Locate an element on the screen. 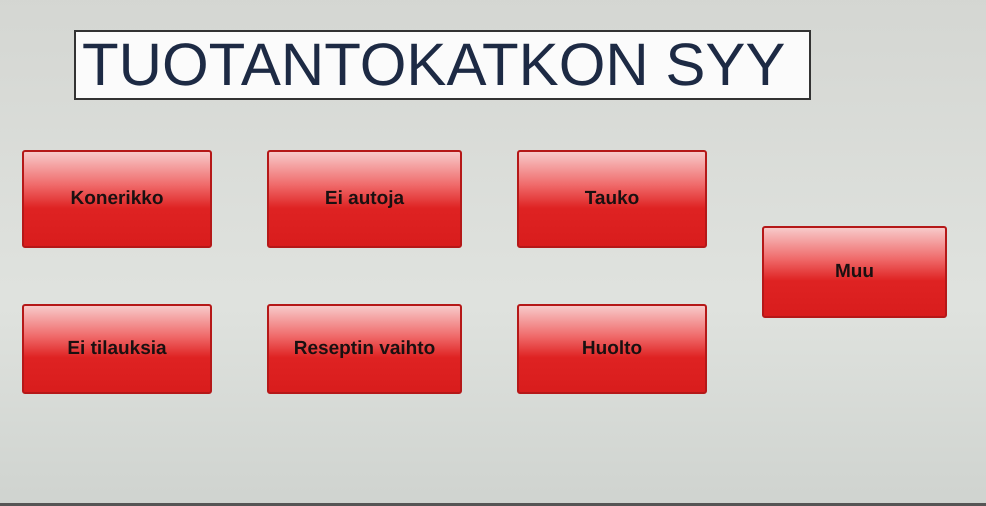 The height and width of the screenshot is (506, 986). screen-title: TUOTANTOKATKON SYY is located at coordinates (443, 65).